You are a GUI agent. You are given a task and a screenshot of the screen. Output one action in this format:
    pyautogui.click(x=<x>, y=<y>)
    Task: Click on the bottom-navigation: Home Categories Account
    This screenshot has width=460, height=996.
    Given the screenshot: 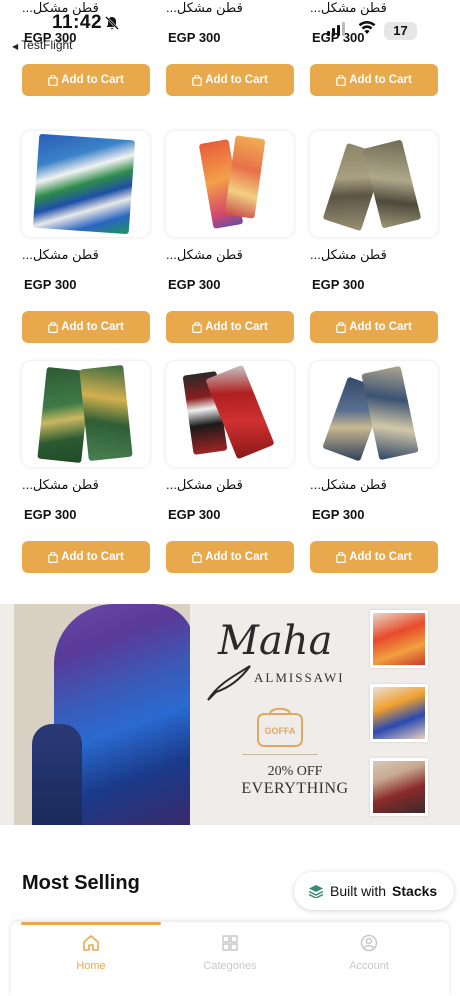 What is the action you would take?
    pyautogui.click(x=230, y=959)
    